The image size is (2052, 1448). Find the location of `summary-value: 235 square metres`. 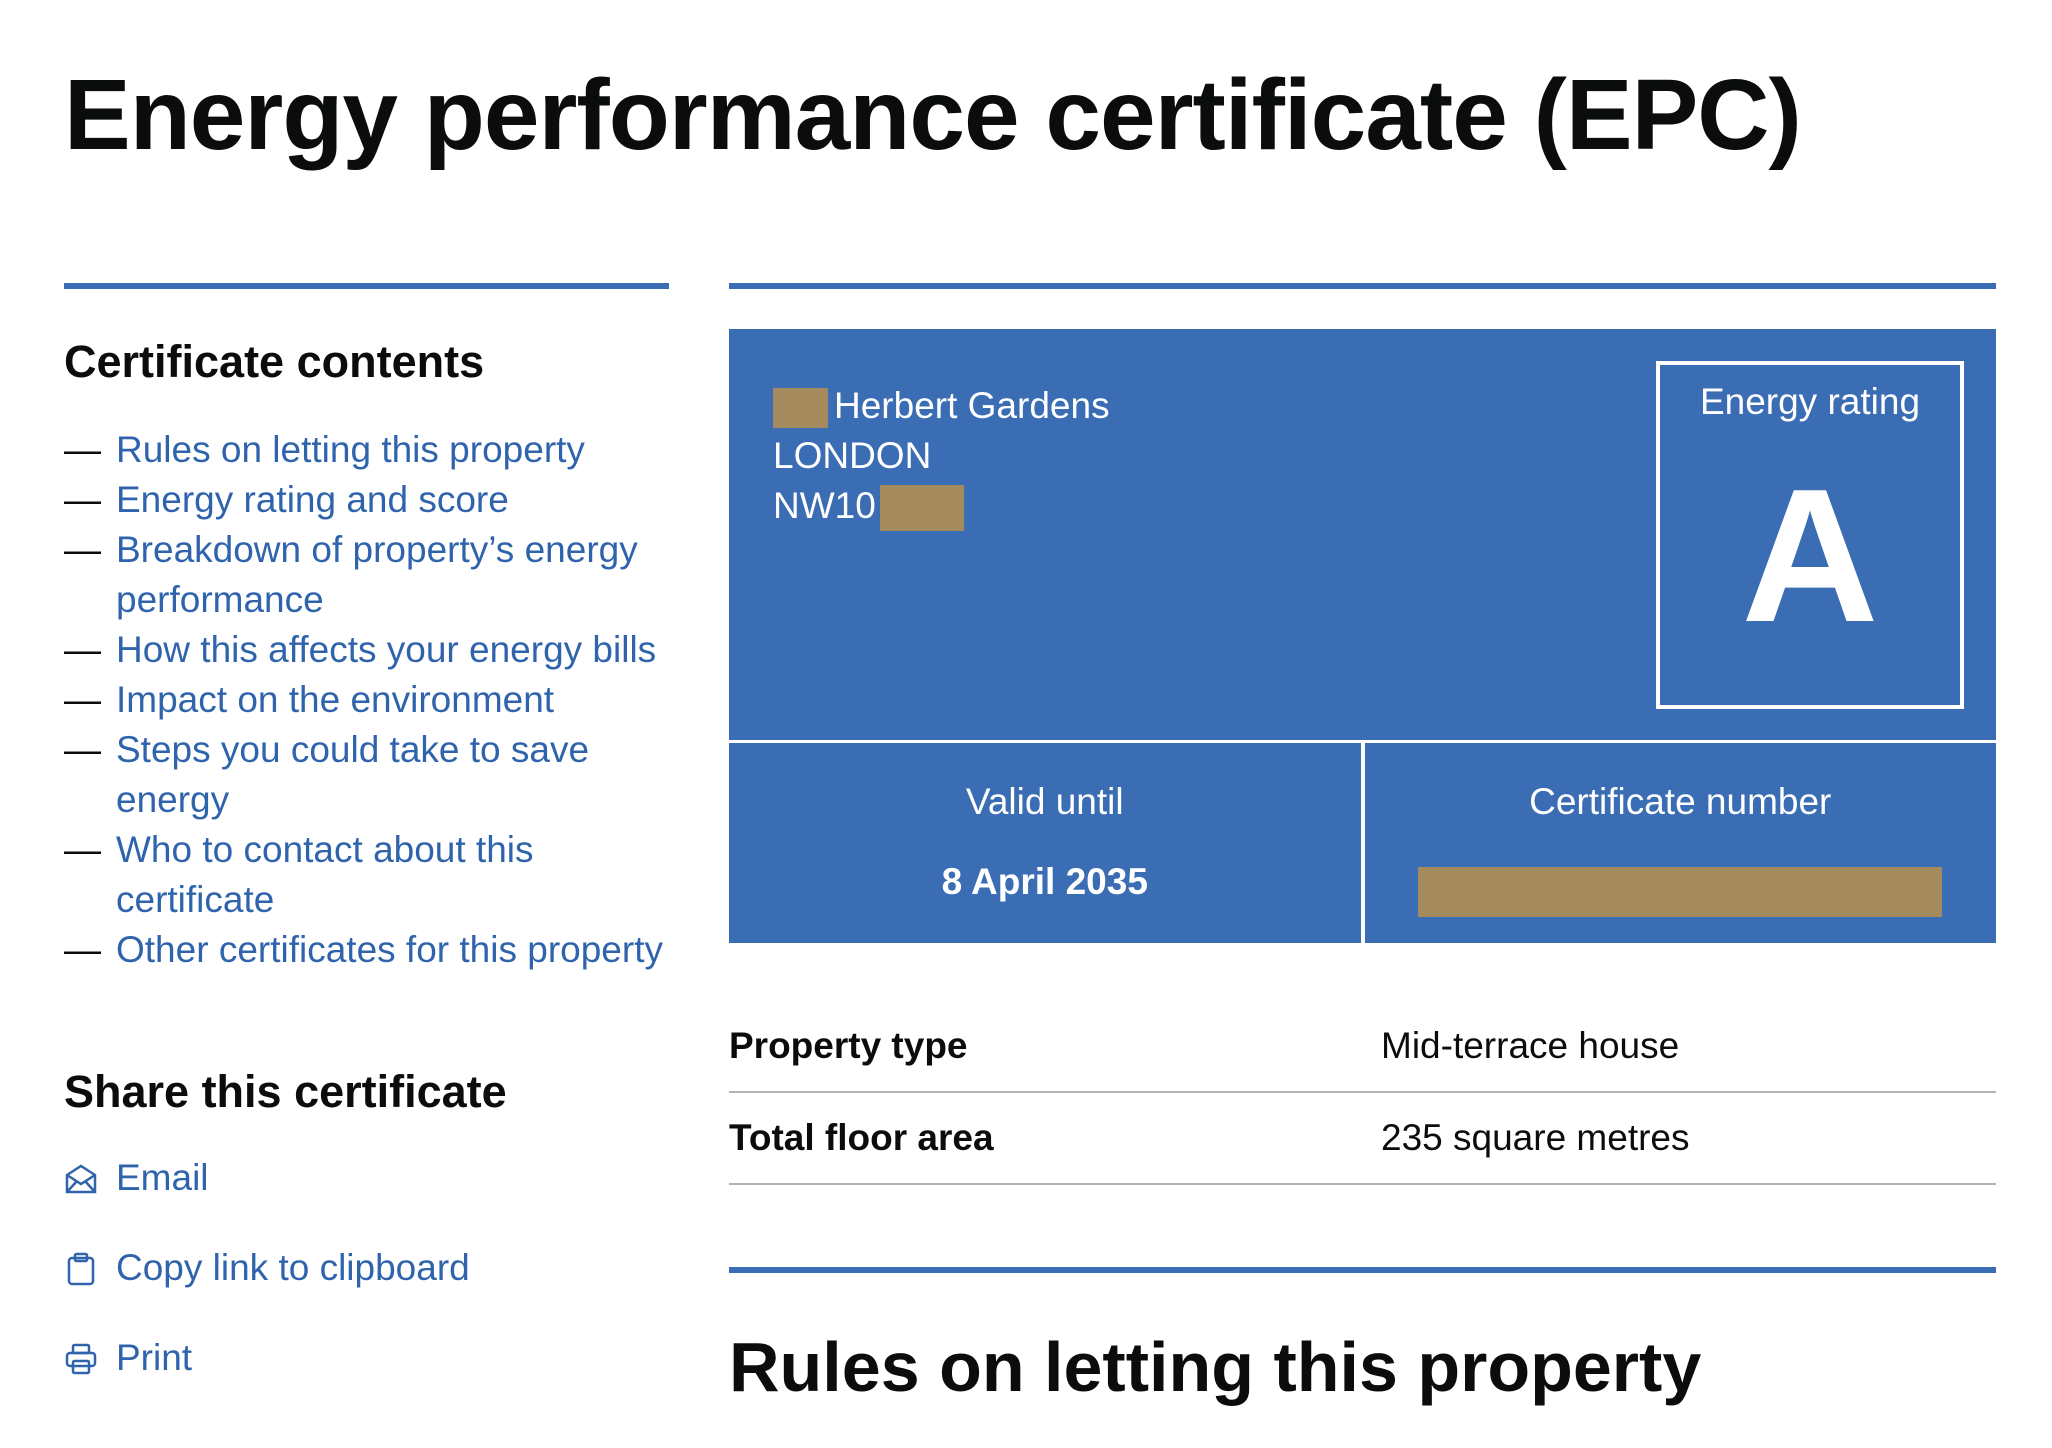

summary-value: 235 square metres is located at coordinates (1535, 1137).